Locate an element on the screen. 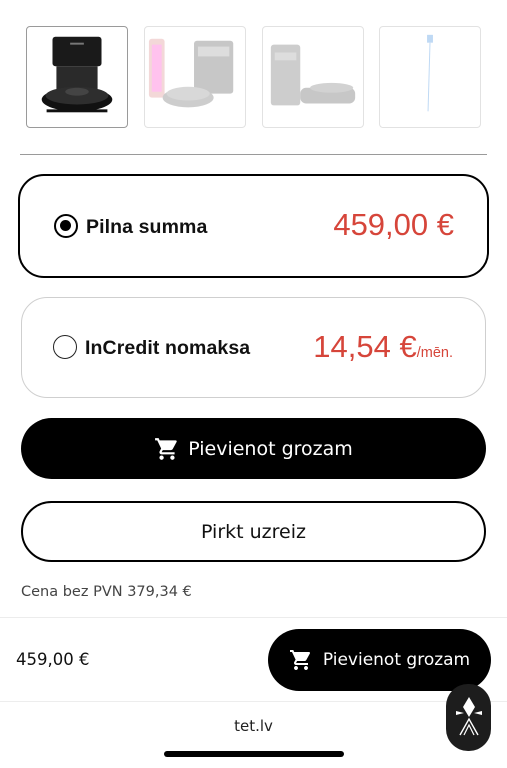 The width and height of the screenshot is (507, 768). sticky-add-to-cart-button: Pievienot grozam is located at coordinates (379, 660).